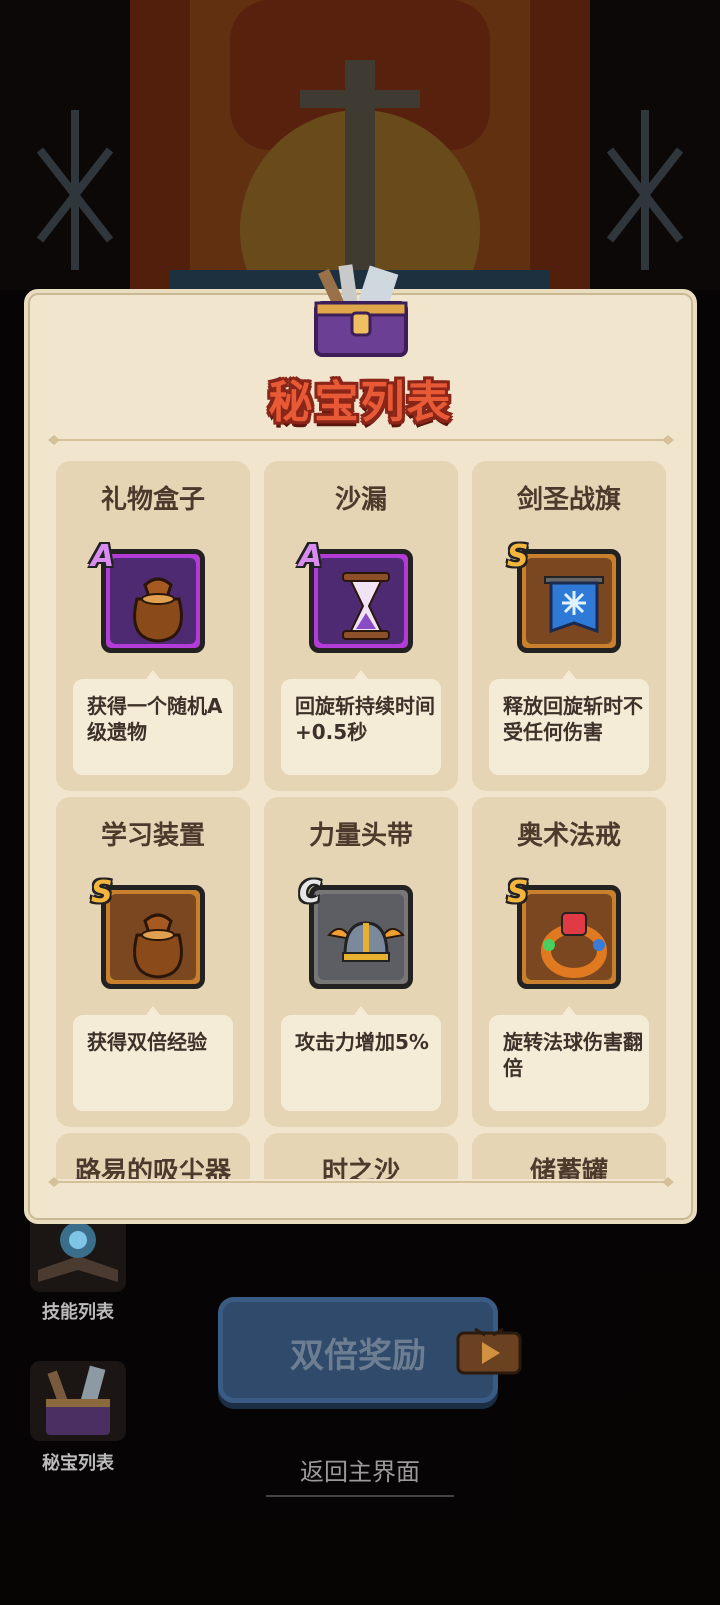 This screenshot has height=1605, width=720. Describe the element at coordinates (358, 1356) in the screenshot. I see `double-reward-label: 双倍奖励` at that location.